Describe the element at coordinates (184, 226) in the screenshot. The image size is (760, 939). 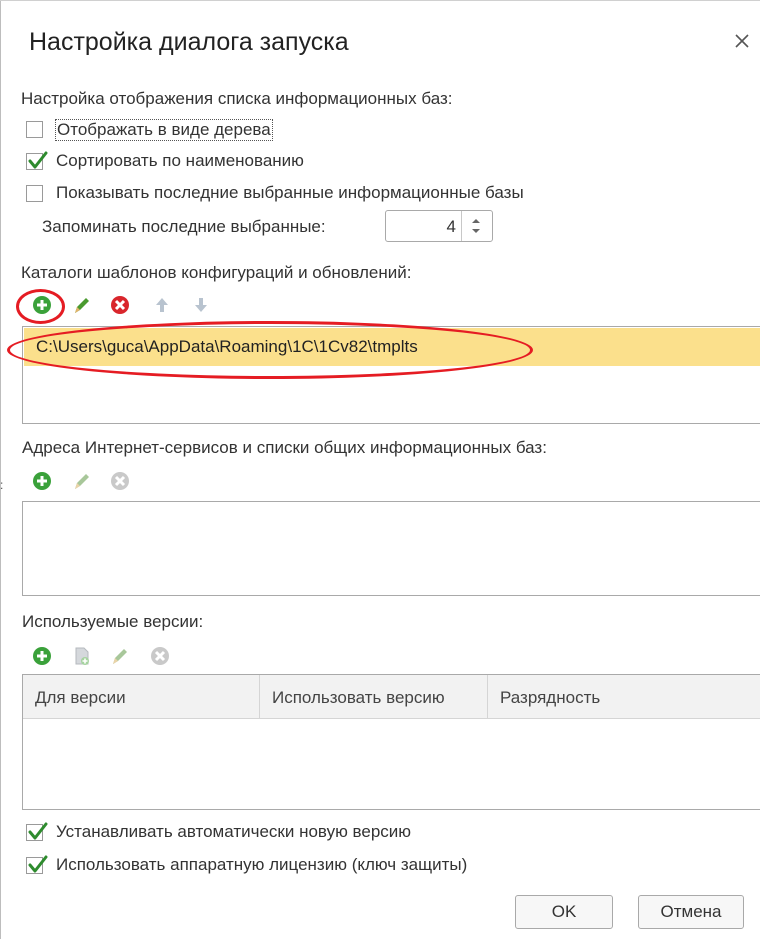
I see `remember-recent-label: Запоминать последние выбранные:` at that location.